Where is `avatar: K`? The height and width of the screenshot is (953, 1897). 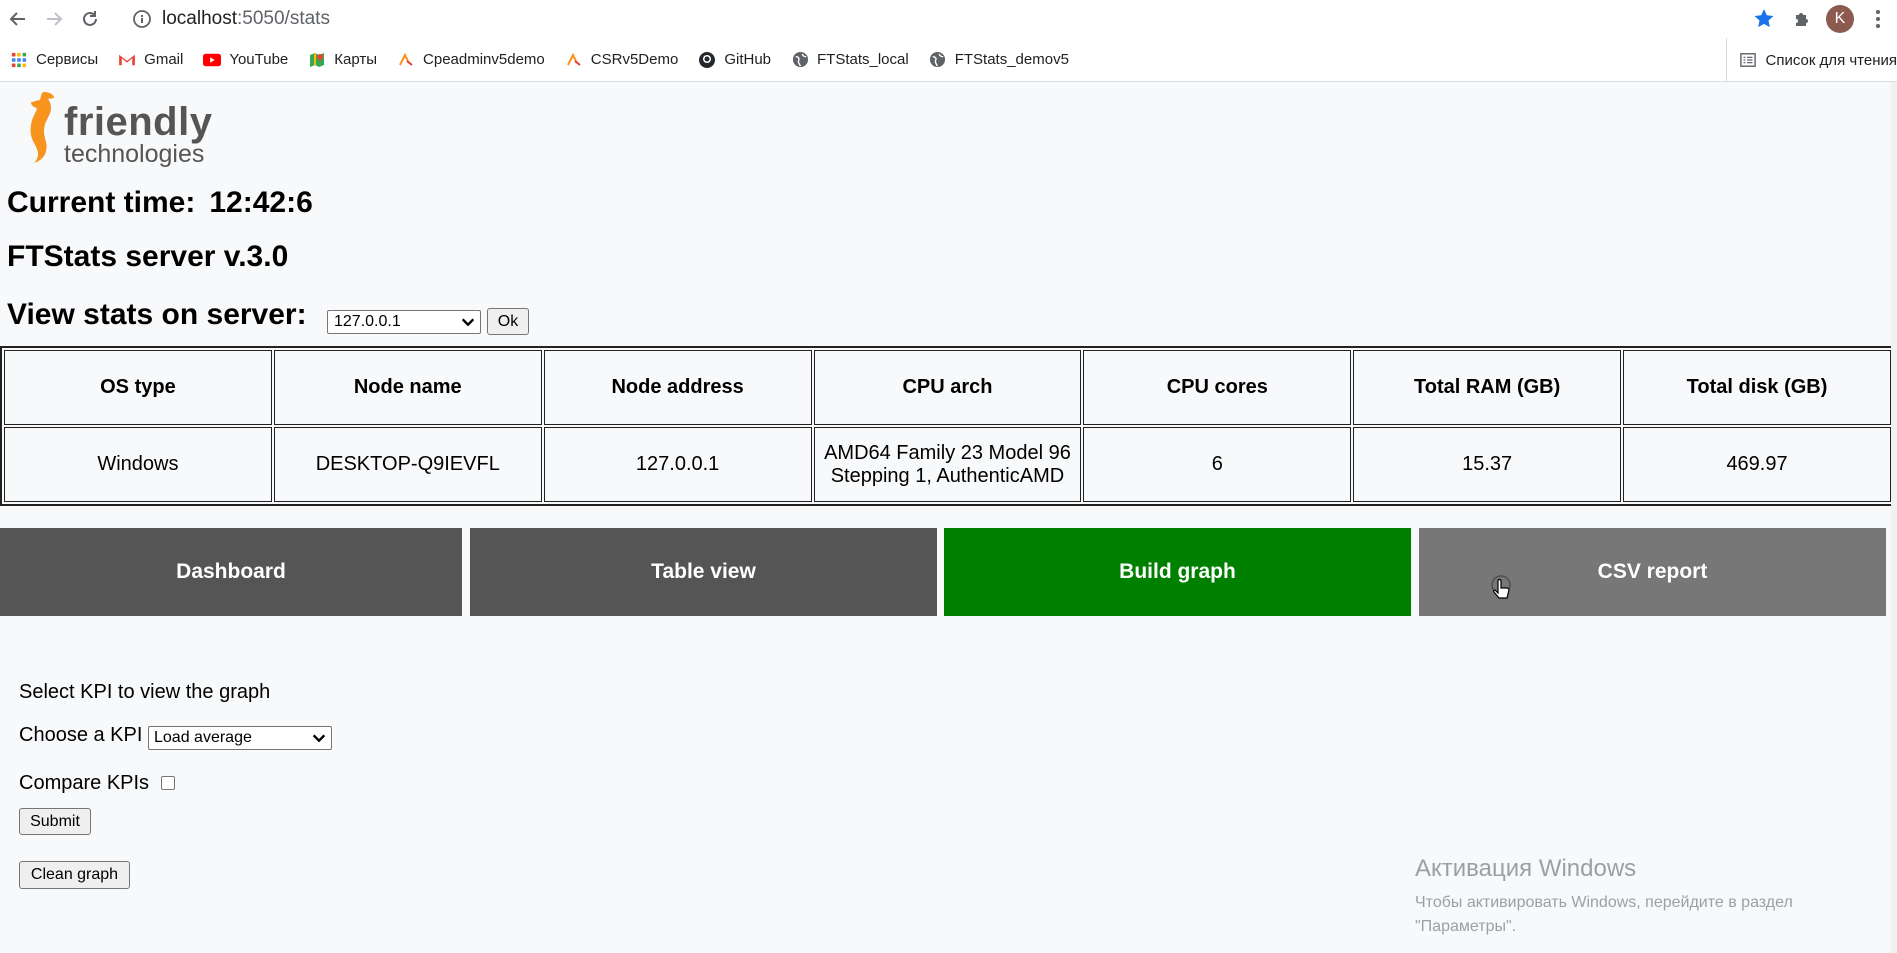
avatar: K is located at coordinates (1840, 19).